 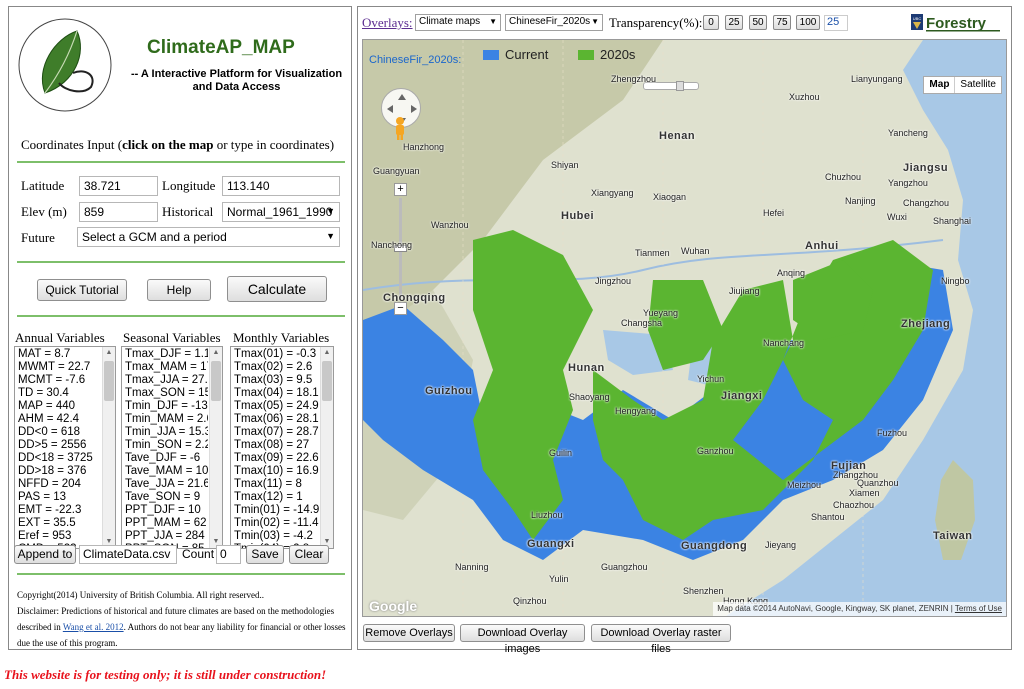 I want to click on longitude-input: 113.140, so click(x=281, y=186).